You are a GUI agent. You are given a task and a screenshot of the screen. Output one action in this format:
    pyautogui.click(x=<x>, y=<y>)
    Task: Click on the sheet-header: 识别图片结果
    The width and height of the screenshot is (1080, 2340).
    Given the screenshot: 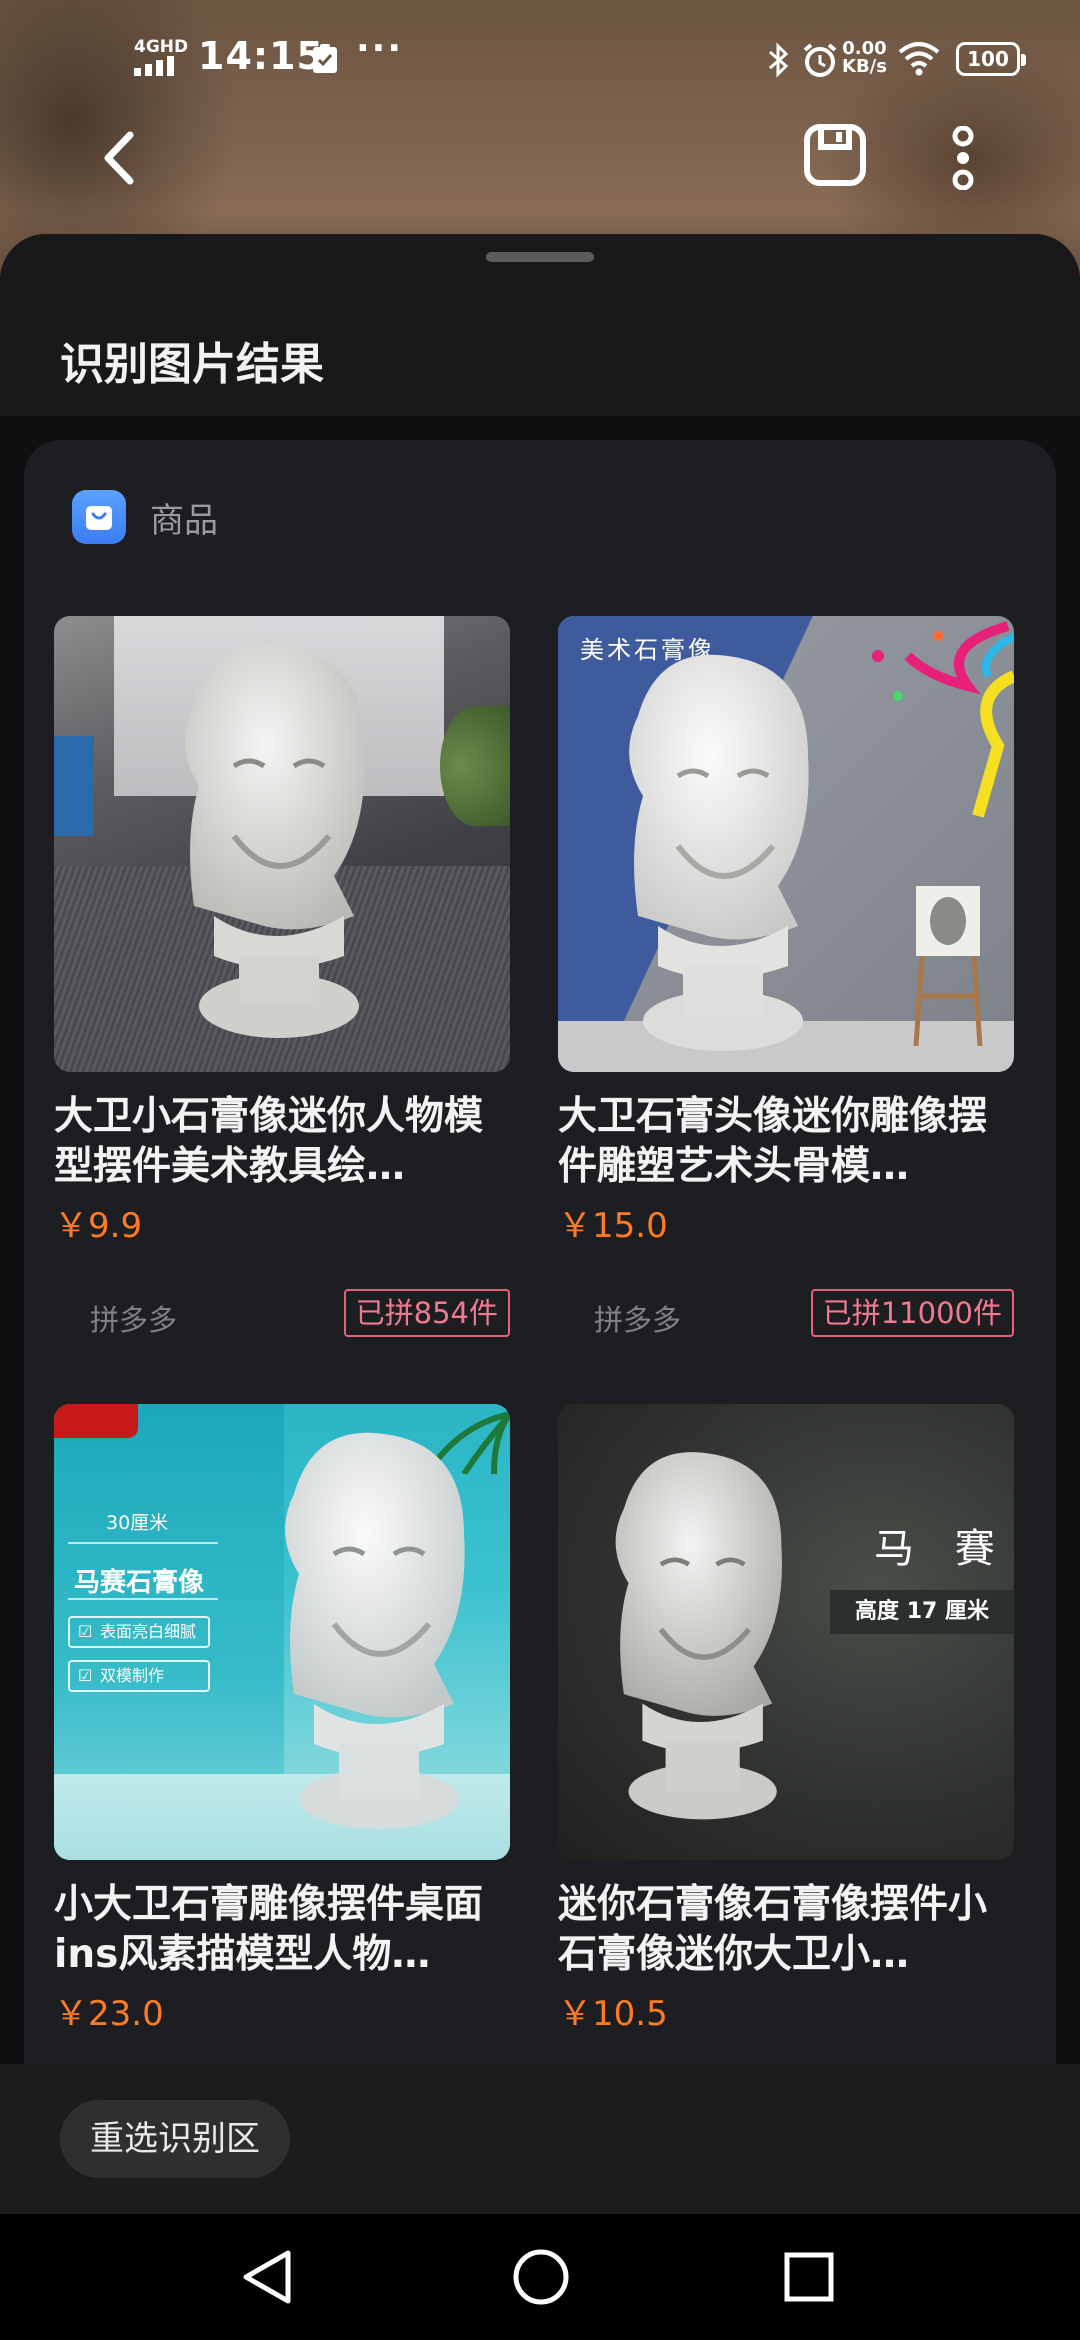 What is the action you would take?
    pyautogui.click(x=540, y=325)
    